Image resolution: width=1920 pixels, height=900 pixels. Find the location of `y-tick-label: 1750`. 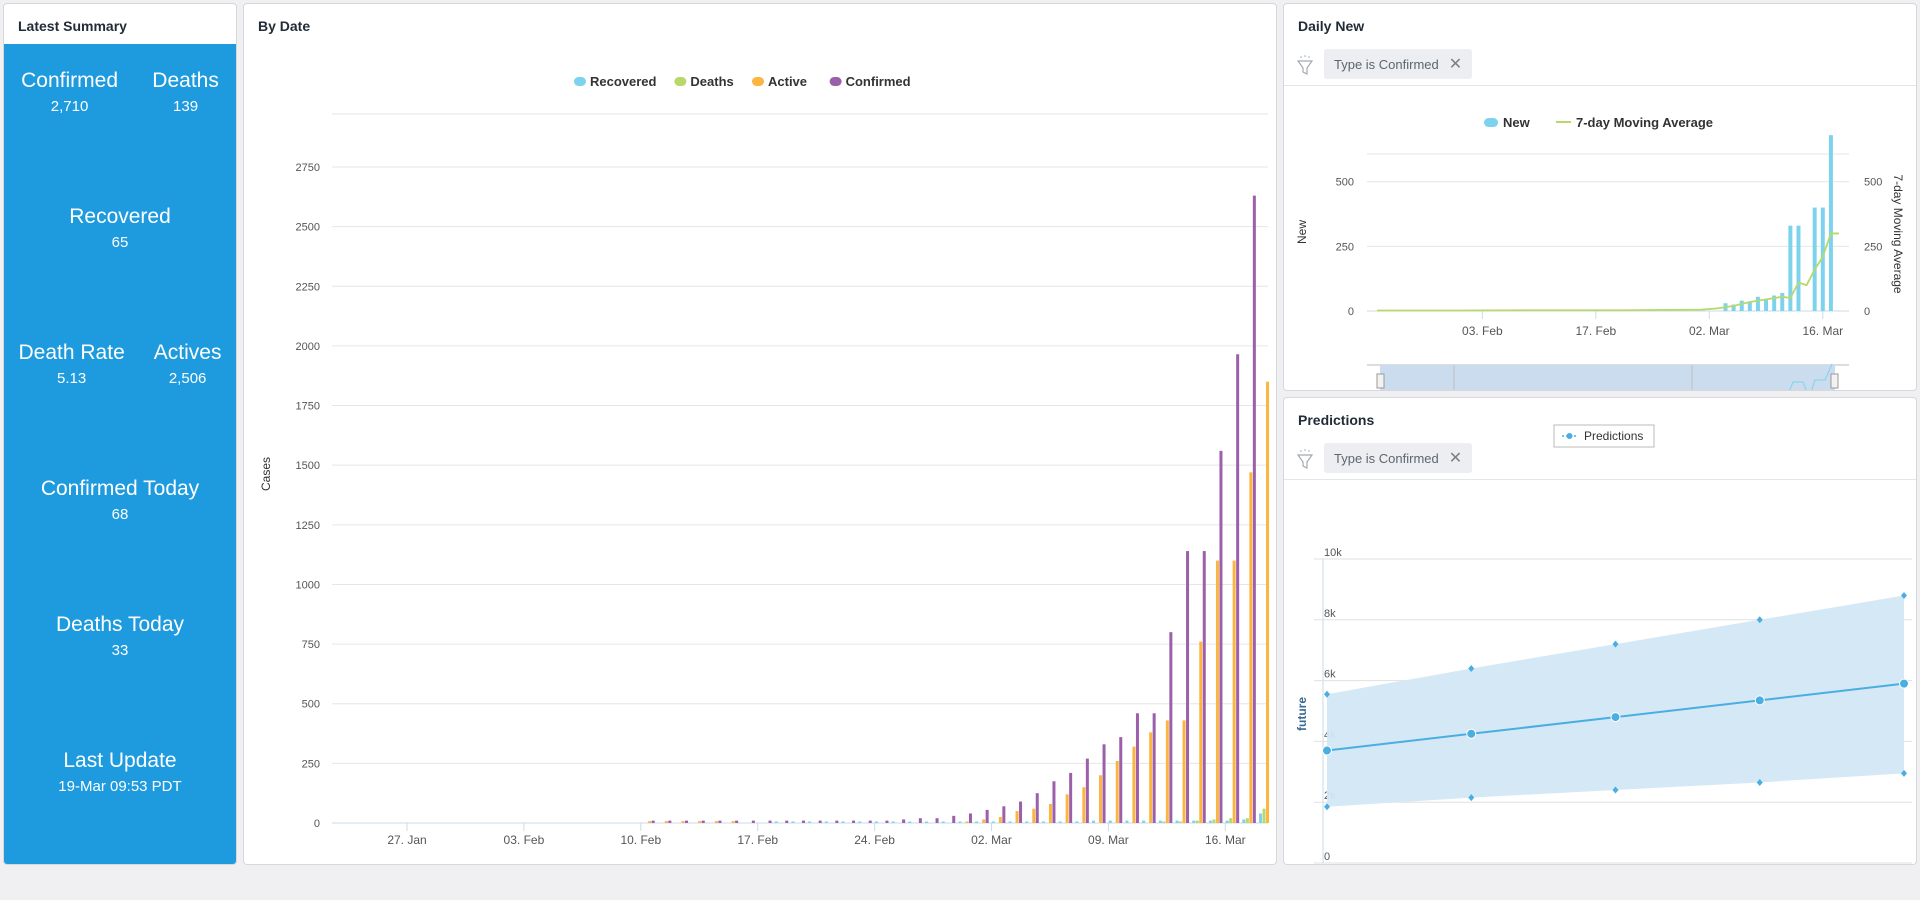

y-tick-label: 1750 is located at coordinates (308, 407).